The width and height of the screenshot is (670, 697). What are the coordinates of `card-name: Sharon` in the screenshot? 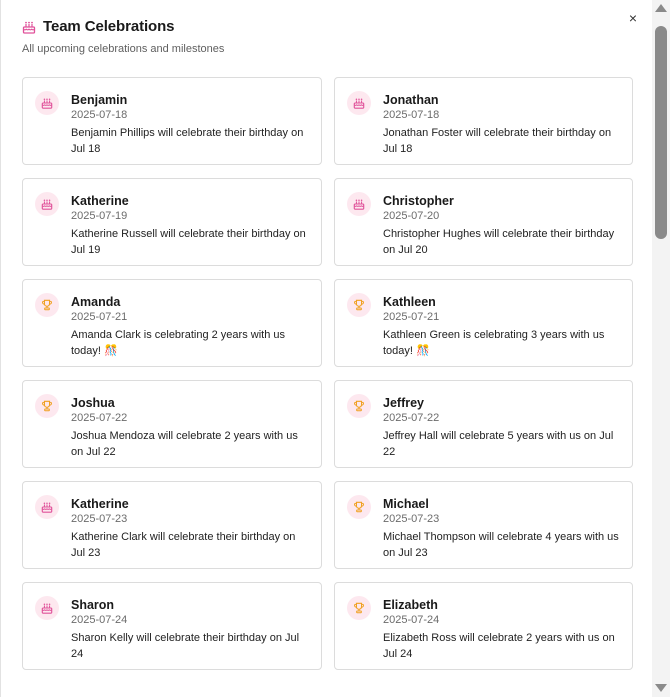 It's located at (93, 605).